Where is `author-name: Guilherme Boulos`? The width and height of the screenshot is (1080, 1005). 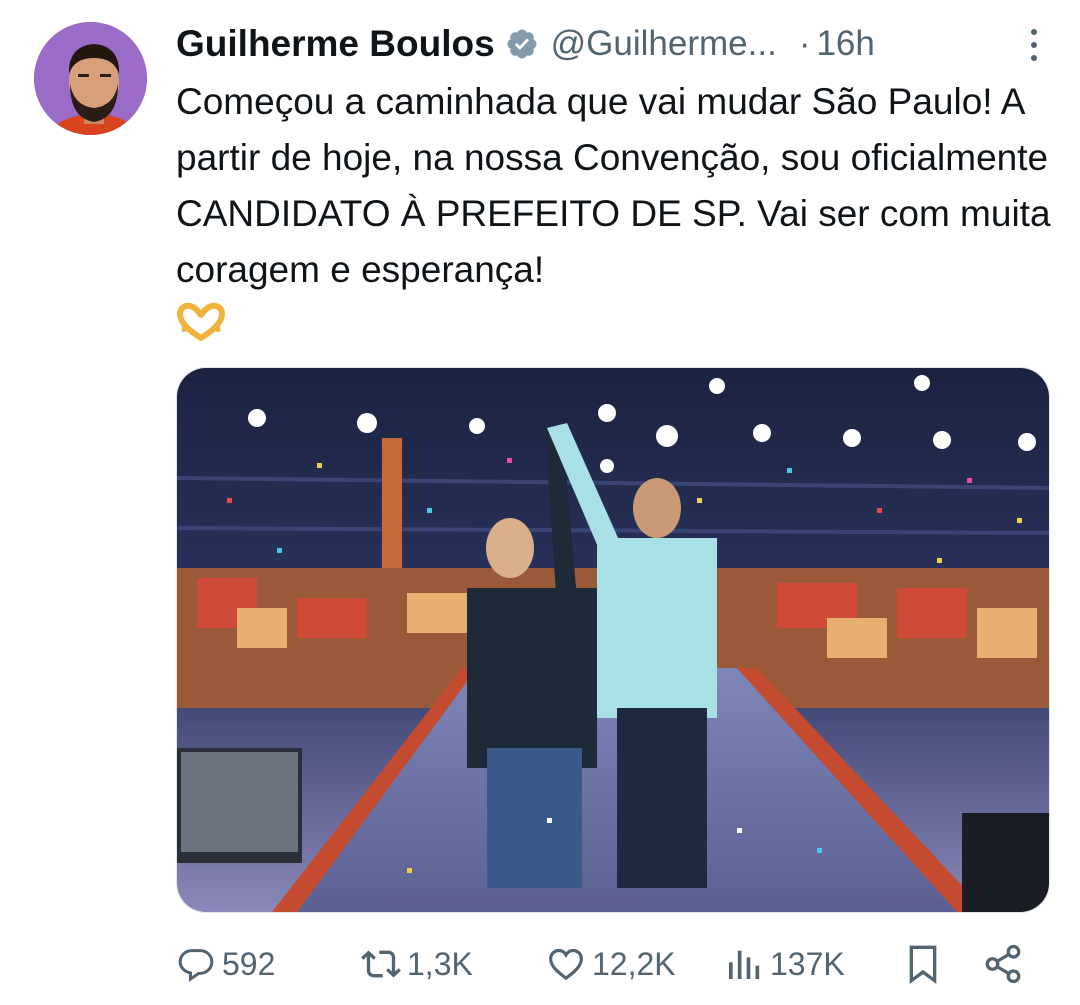 author-name: Guilherme Boulos is located at coordinates (335, 44).